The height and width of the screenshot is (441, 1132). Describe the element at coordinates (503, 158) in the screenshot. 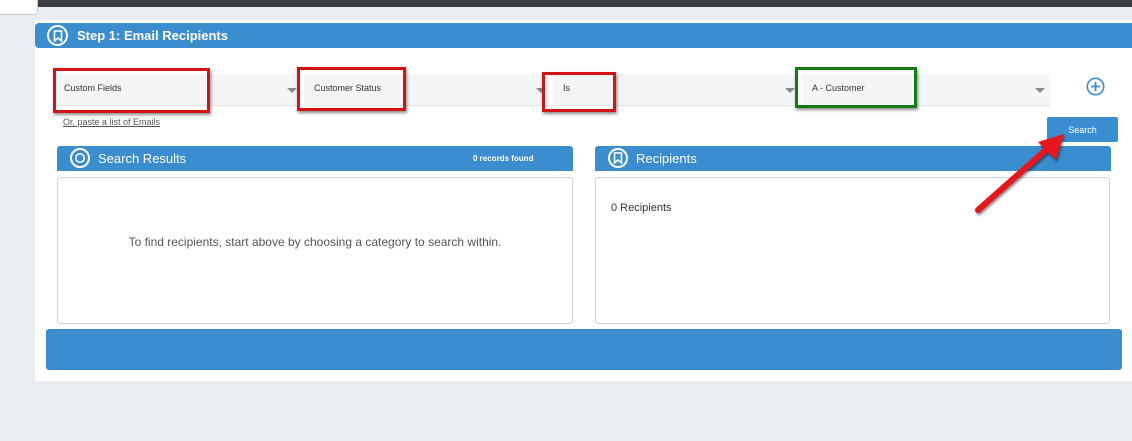

I see `records-found-count: 0 records found` at that location.